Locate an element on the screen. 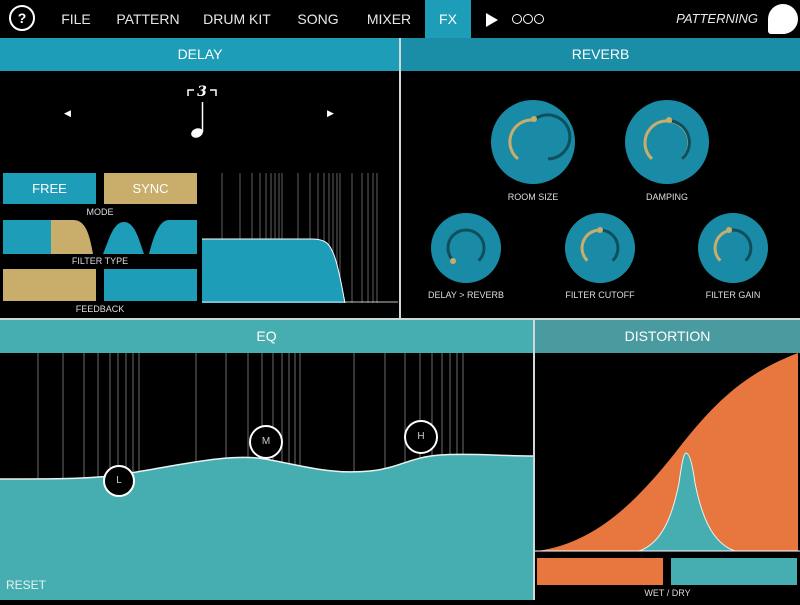 Image resolution: width=800 pixels, height=605 pixels. menu-file: FILE is located at coordinates (76, 19).